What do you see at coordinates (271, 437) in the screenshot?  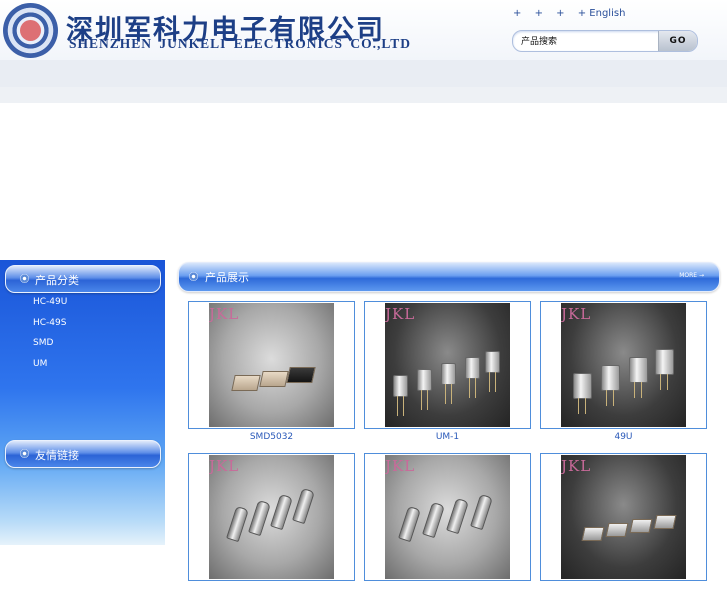 I see `product-name: SMD5032` at bounding box center [271, 437].